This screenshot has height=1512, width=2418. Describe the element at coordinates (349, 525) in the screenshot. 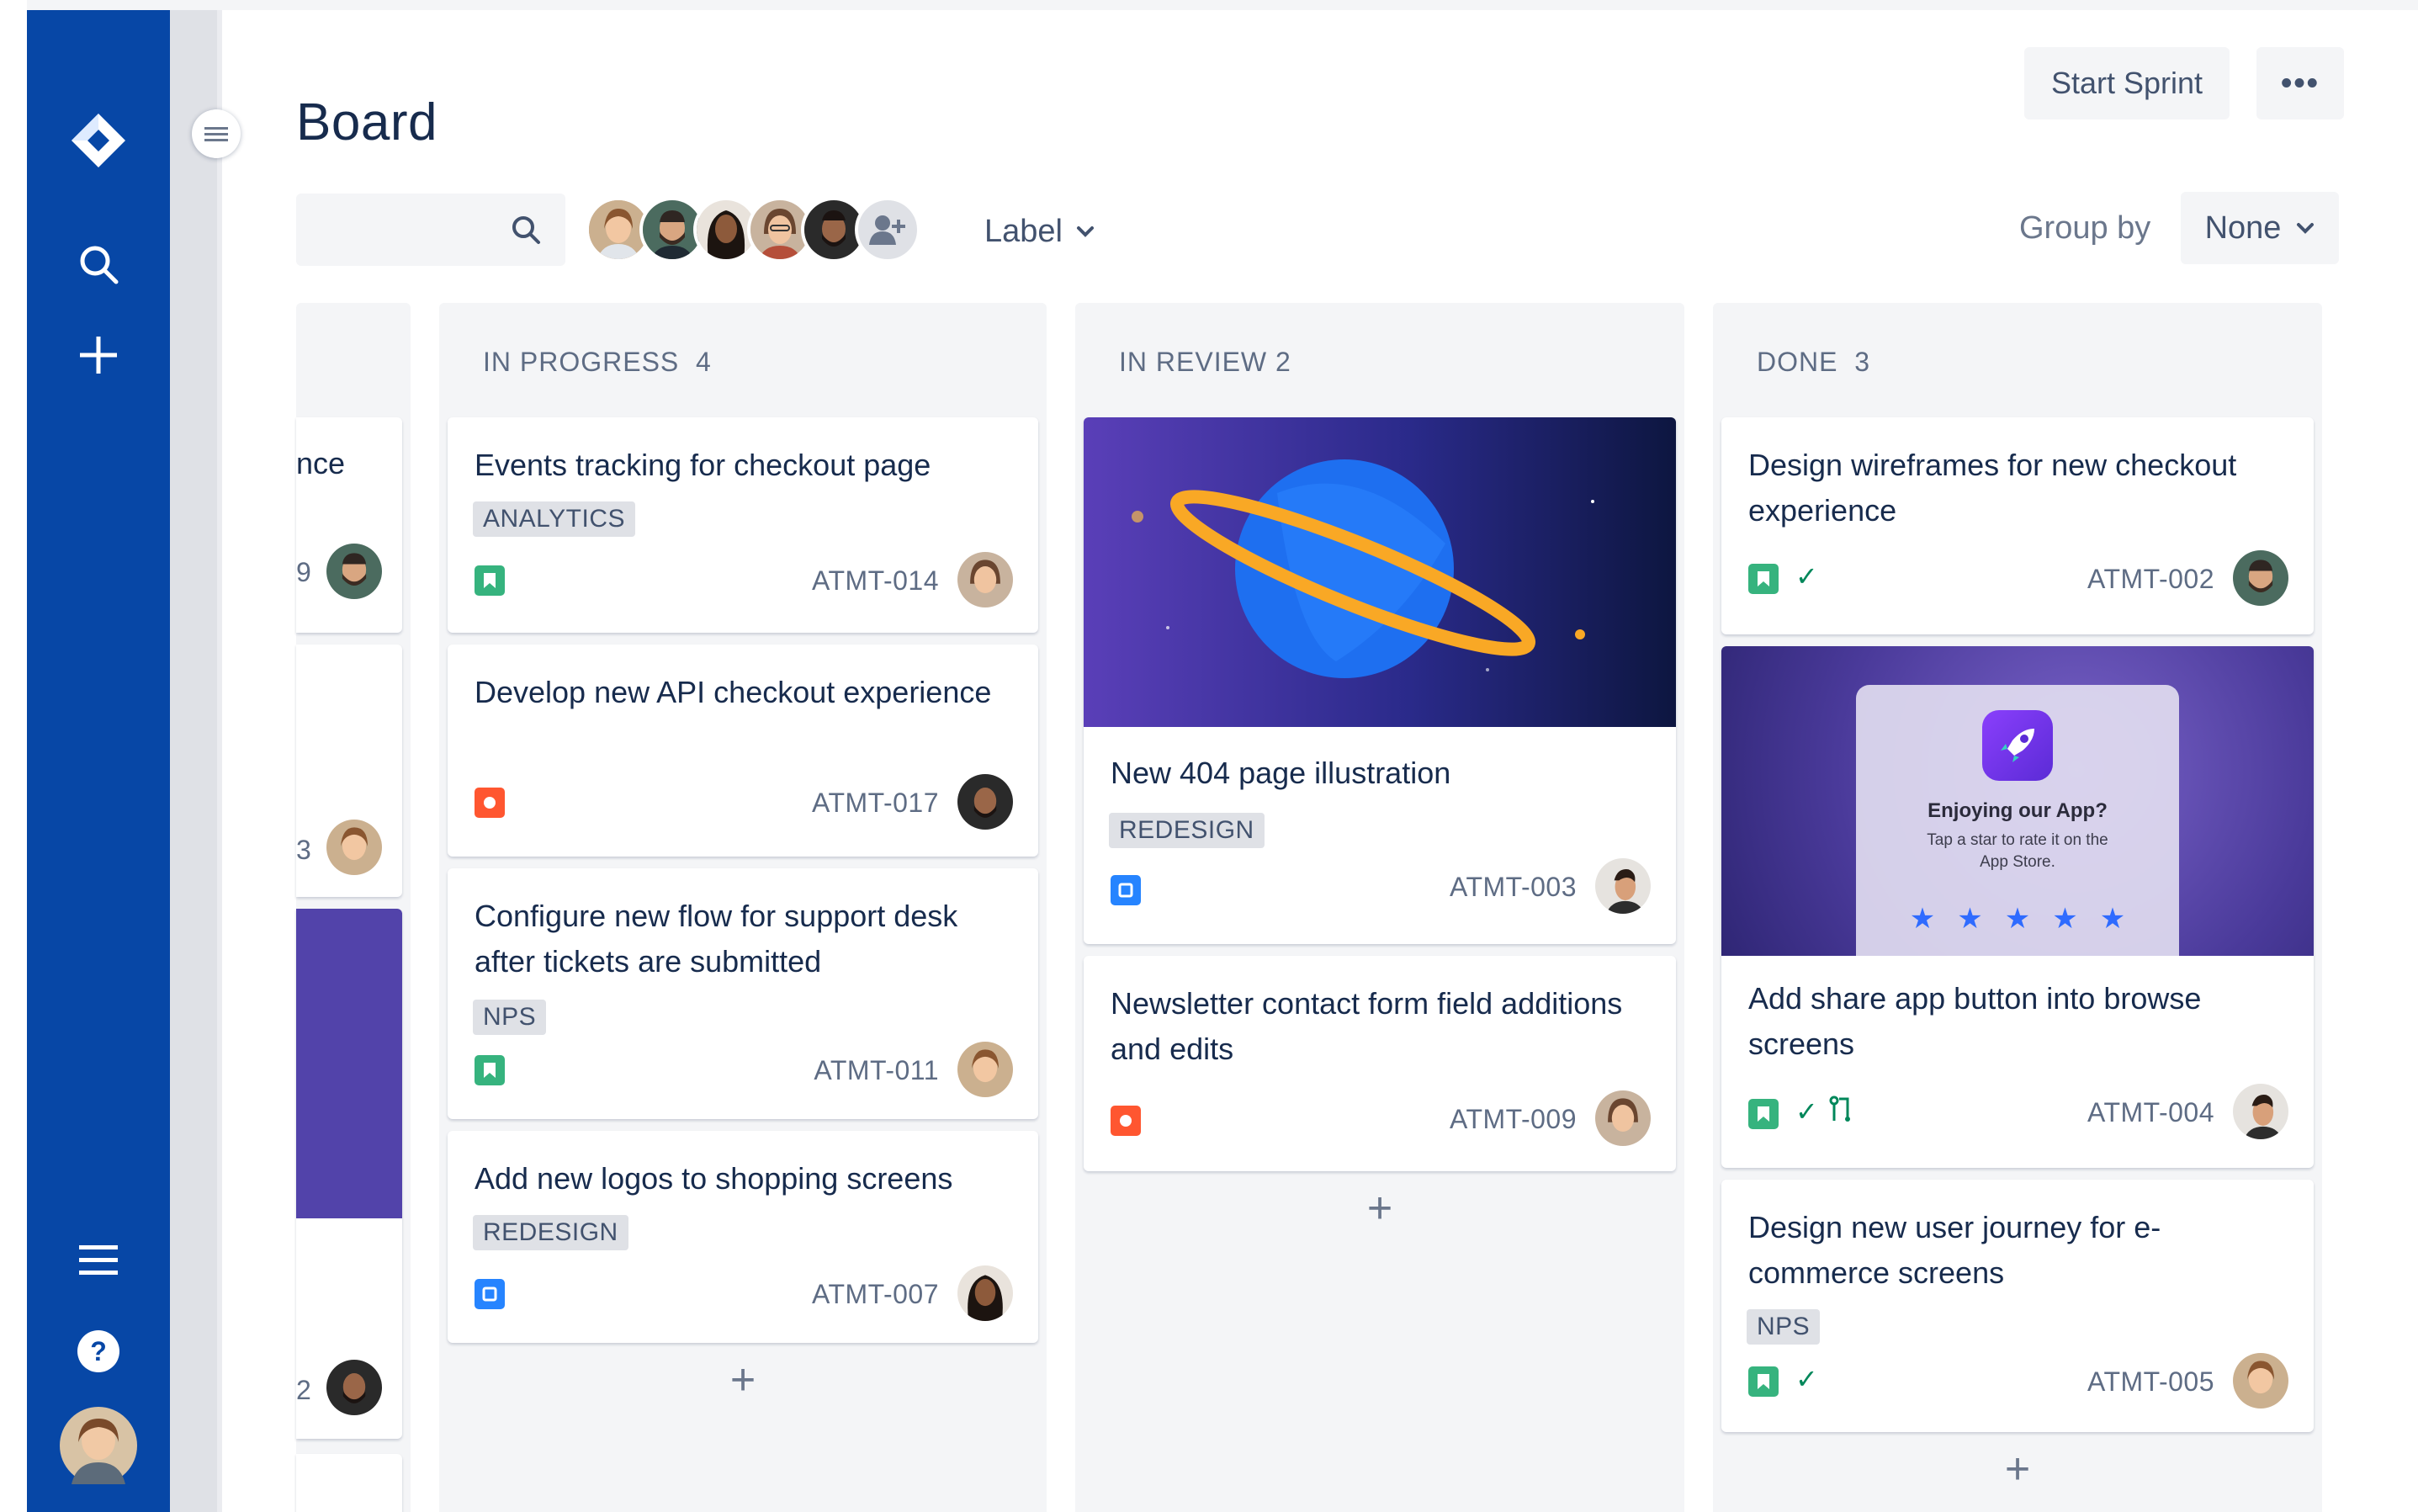

I see `board-card: nce 9` at that location.